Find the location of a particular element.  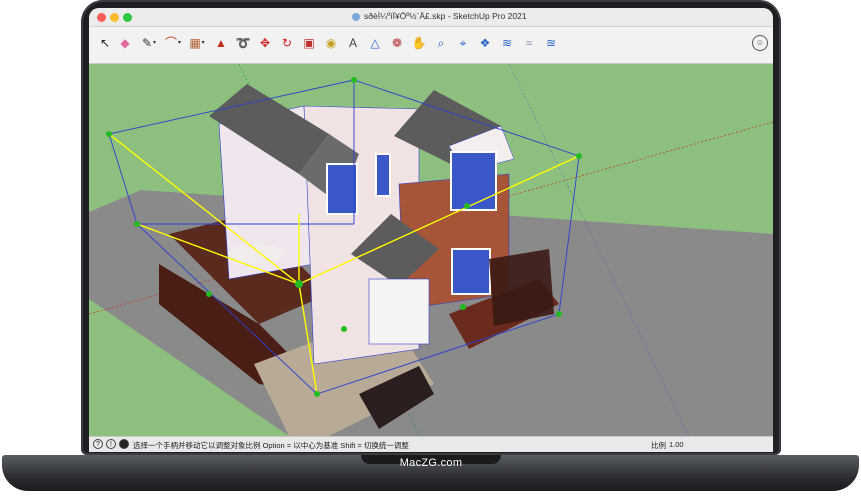

move-tool-icon: ✥ is located at coordinates (265, 43).